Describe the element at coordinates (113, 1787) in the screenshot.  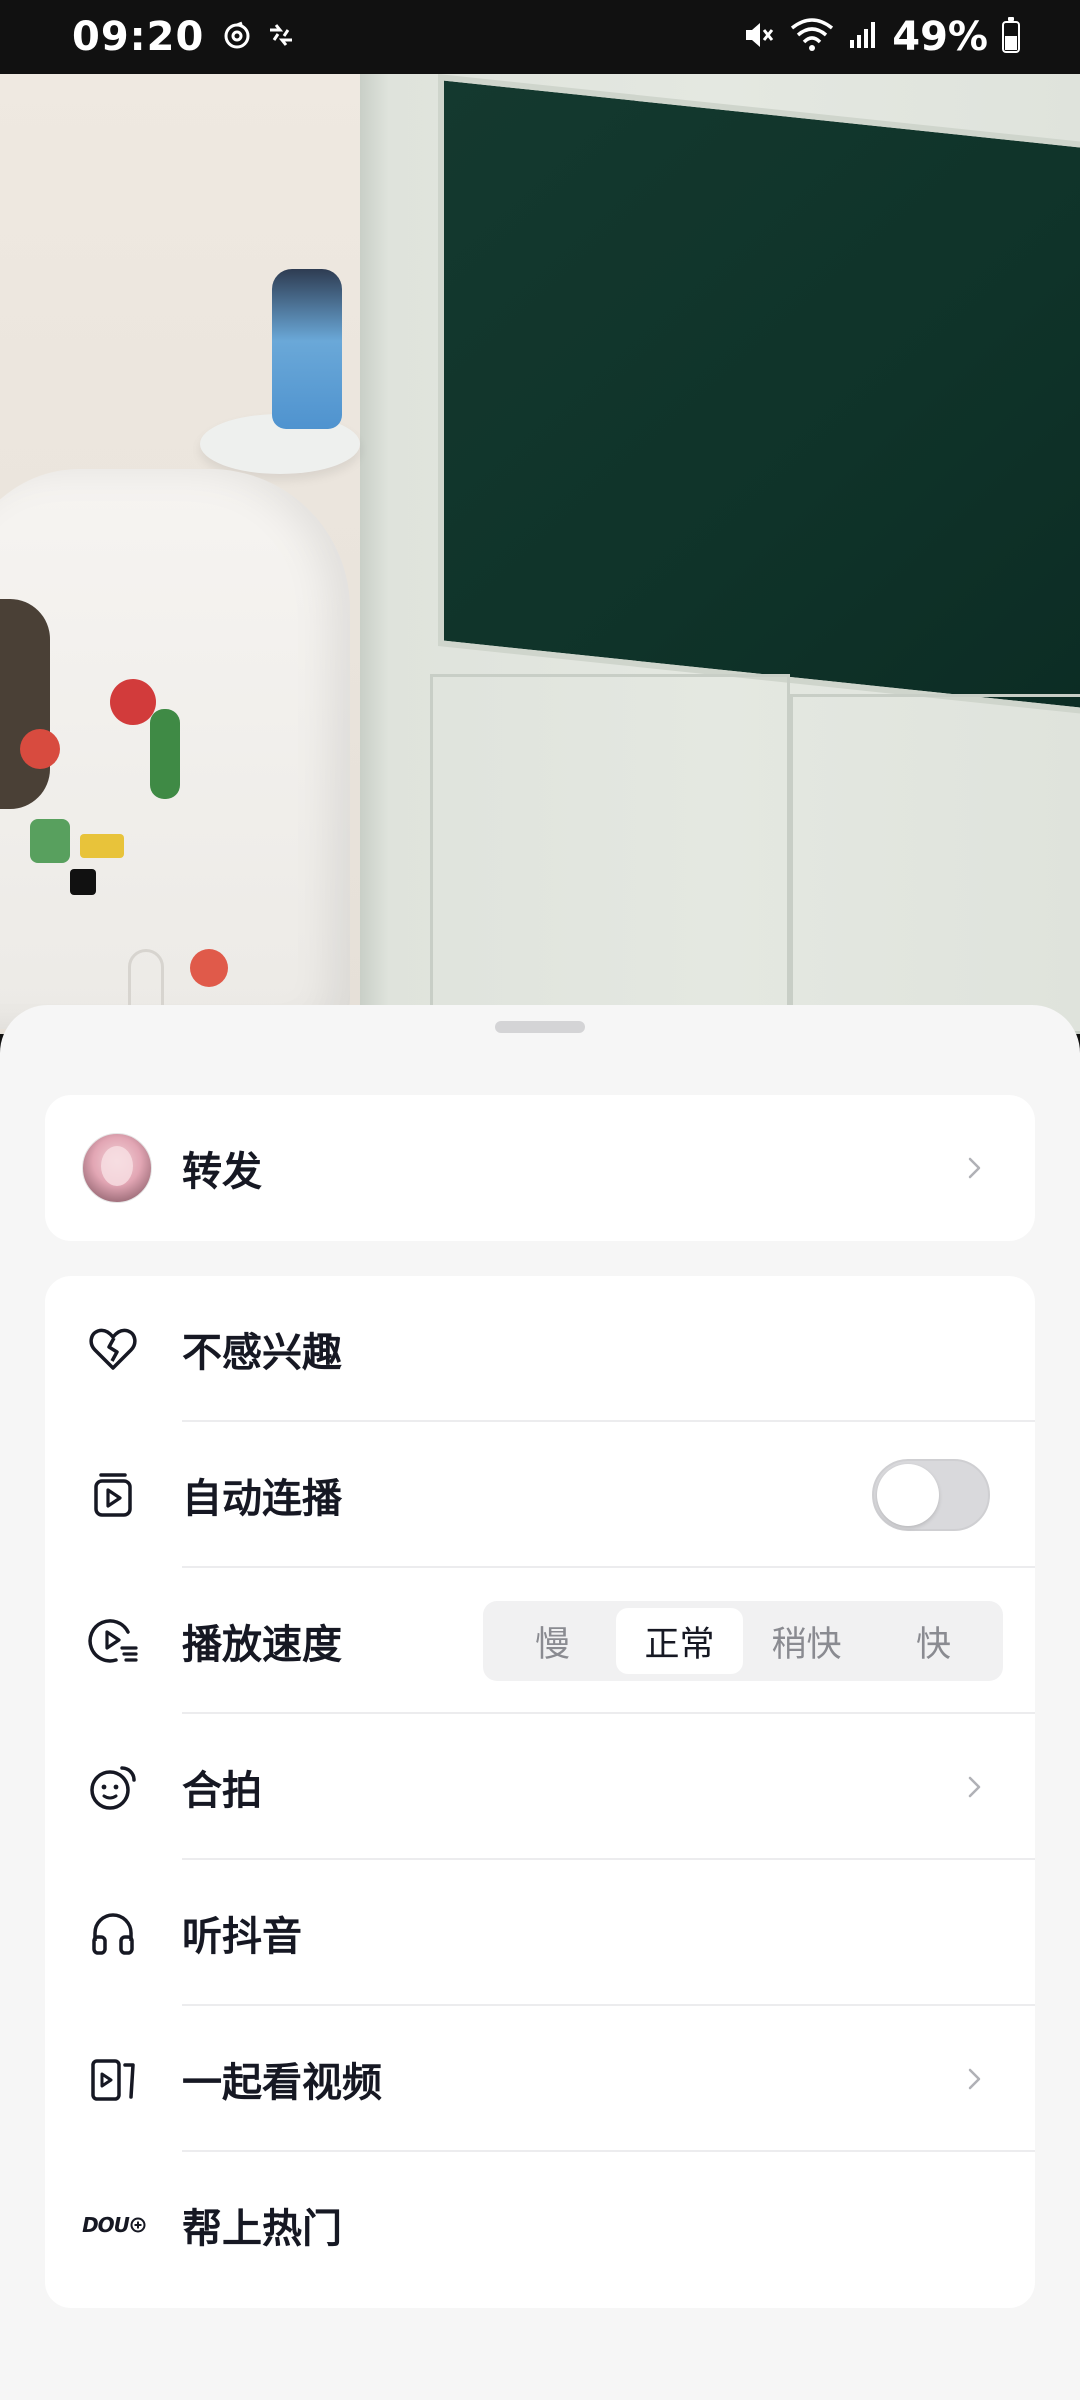
I see `duet-icon` at that location.